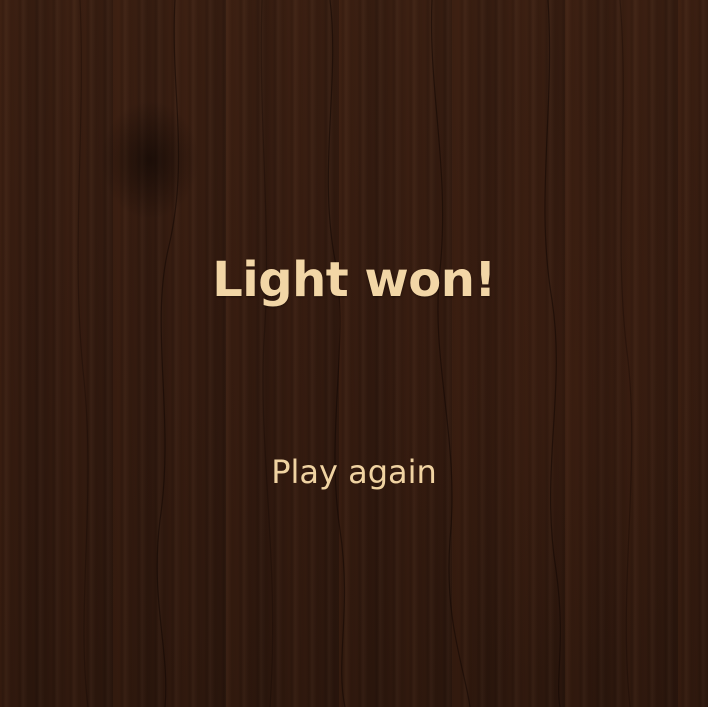  What do you see at coordinates (354, 472) in the screenshot?
I see `play-again-button: Play again` at bounding box center [354, 472].